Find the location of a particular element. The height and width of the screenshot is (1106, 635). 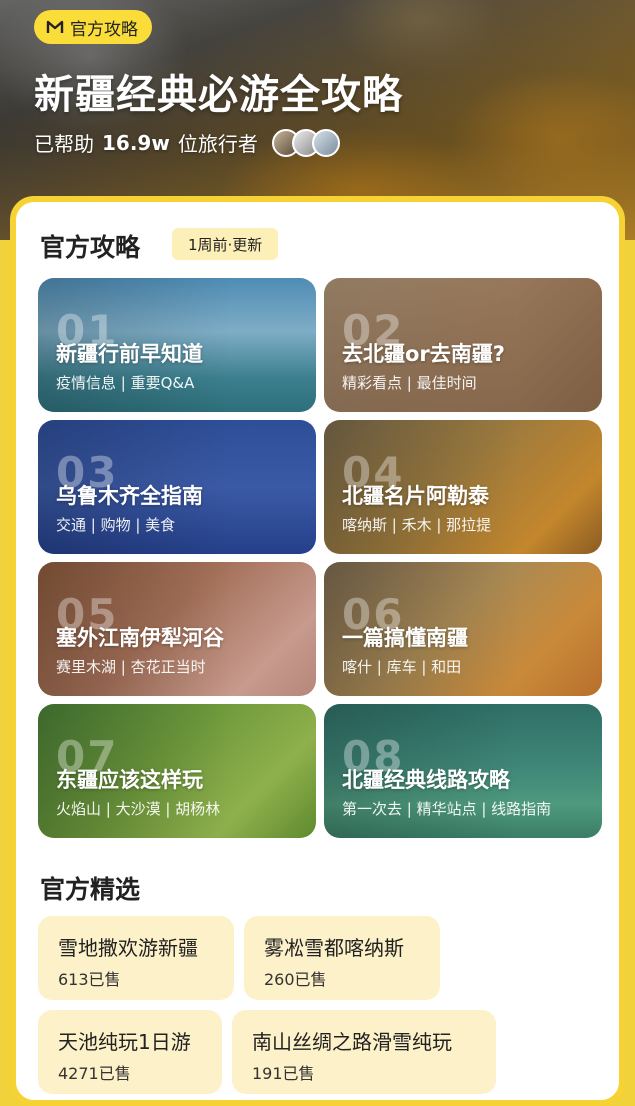

helped-prefix: 已帮助 is located at coordinates (64, 144).